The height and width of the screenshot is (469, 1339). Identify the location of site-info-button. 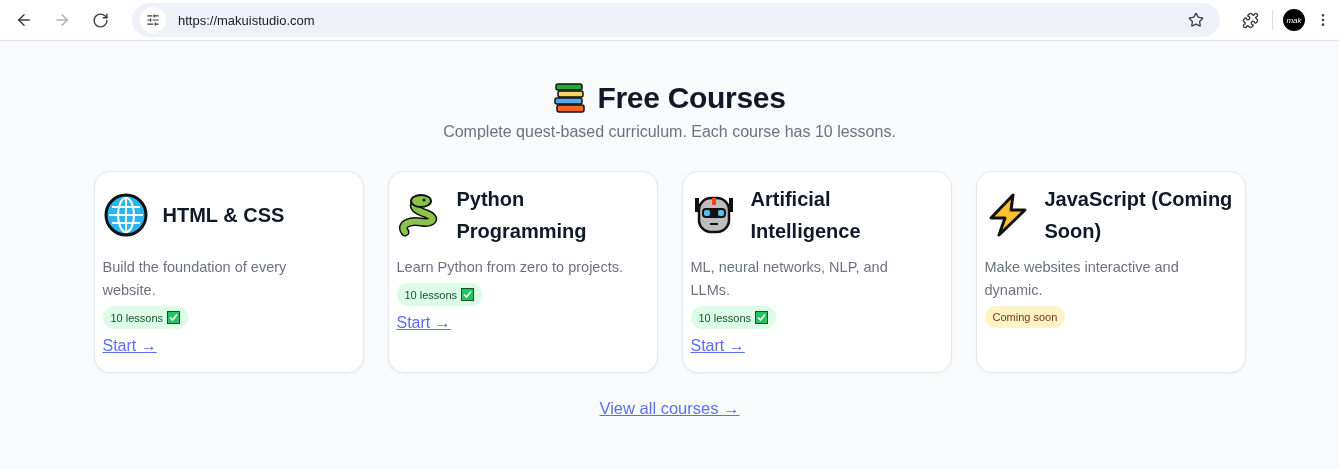
(153, 20).